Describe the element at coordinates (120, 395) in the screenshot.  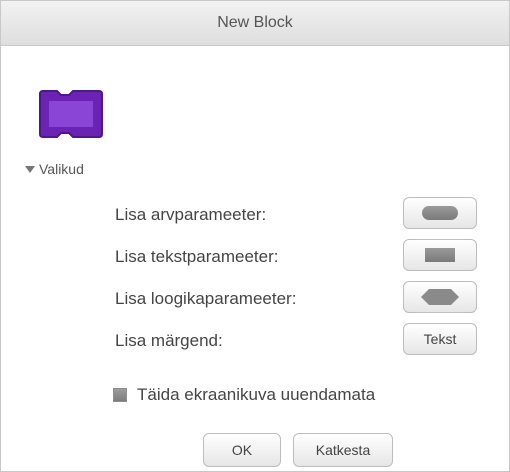
I see `run-without-refresh-checkbox` at that location.